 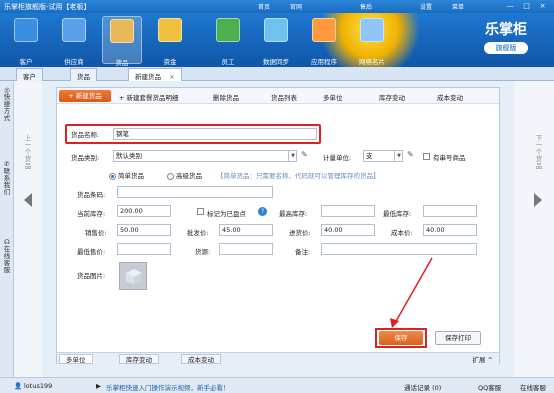 What do you see at coordinates (85, 96) in the screenshot?
I see `new-goods-button: + 新建货品` at bounding box center [85, 96].